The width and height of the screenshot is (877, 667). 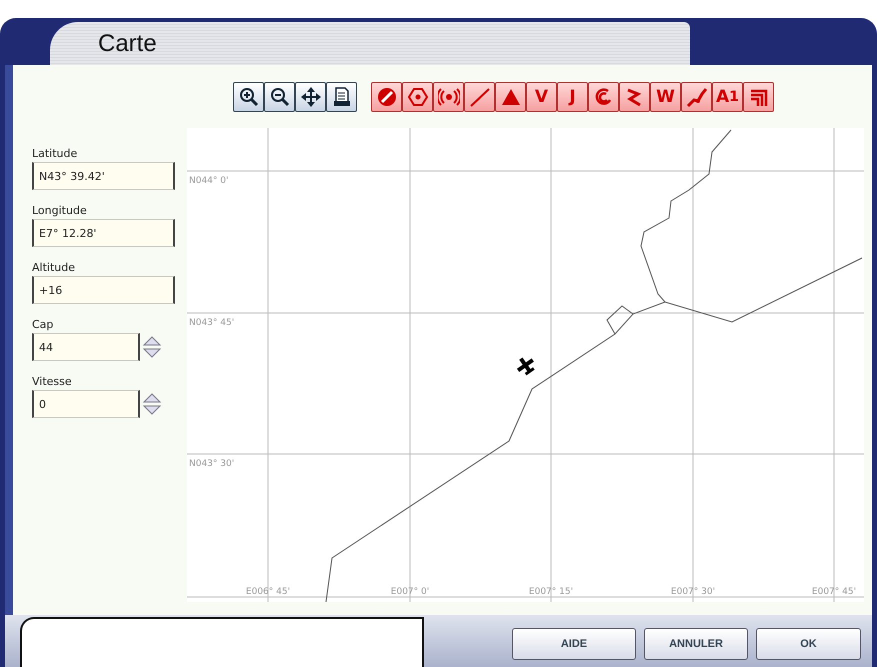 I want to click on circle-slash-icon, so click(x=387, y=97).